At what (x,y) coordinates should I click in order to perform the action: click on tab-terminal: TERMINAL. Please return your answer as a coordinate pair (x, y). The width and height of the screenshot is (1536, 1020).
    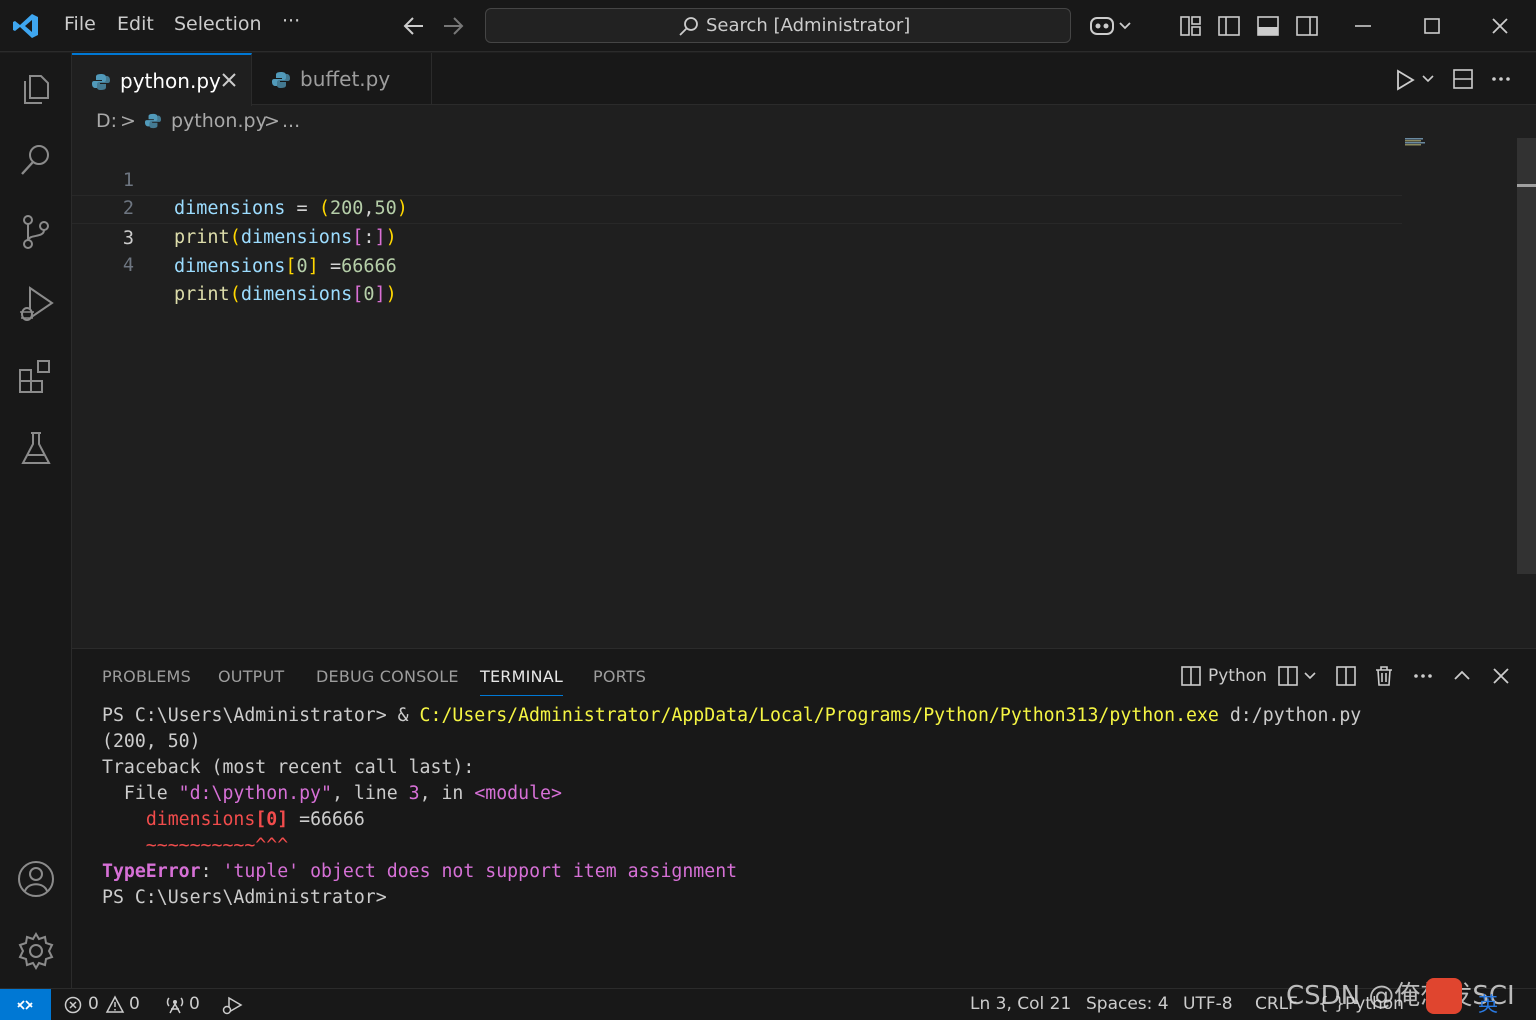
    Looking at the image, I should click on (521, 681).